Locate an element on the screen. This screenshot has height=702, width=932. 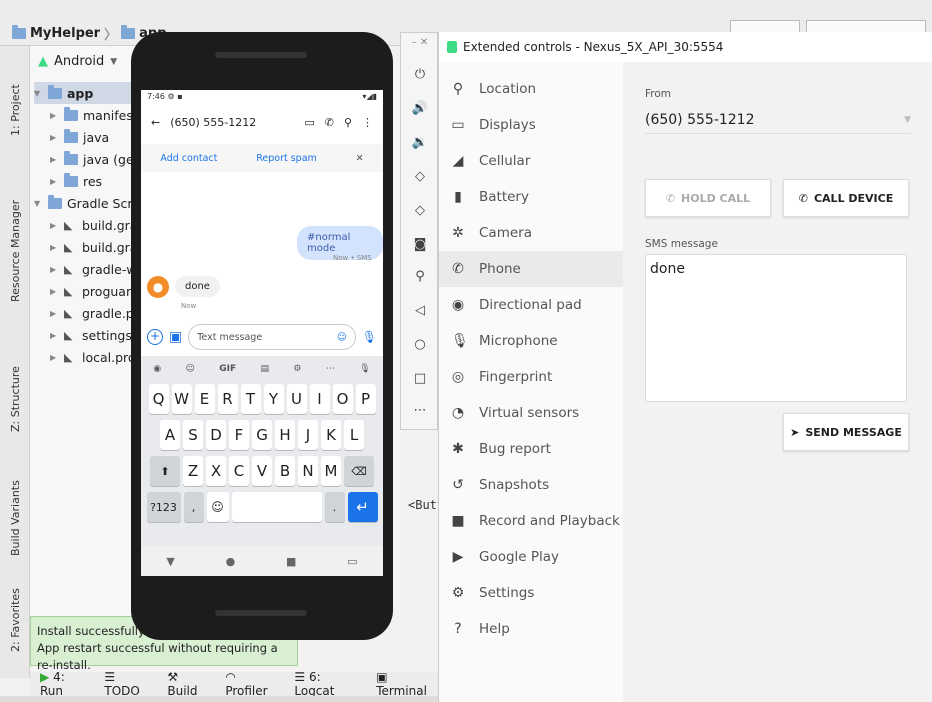
nav-item-location: ⚲ Location is located at coordinates (531, 89).